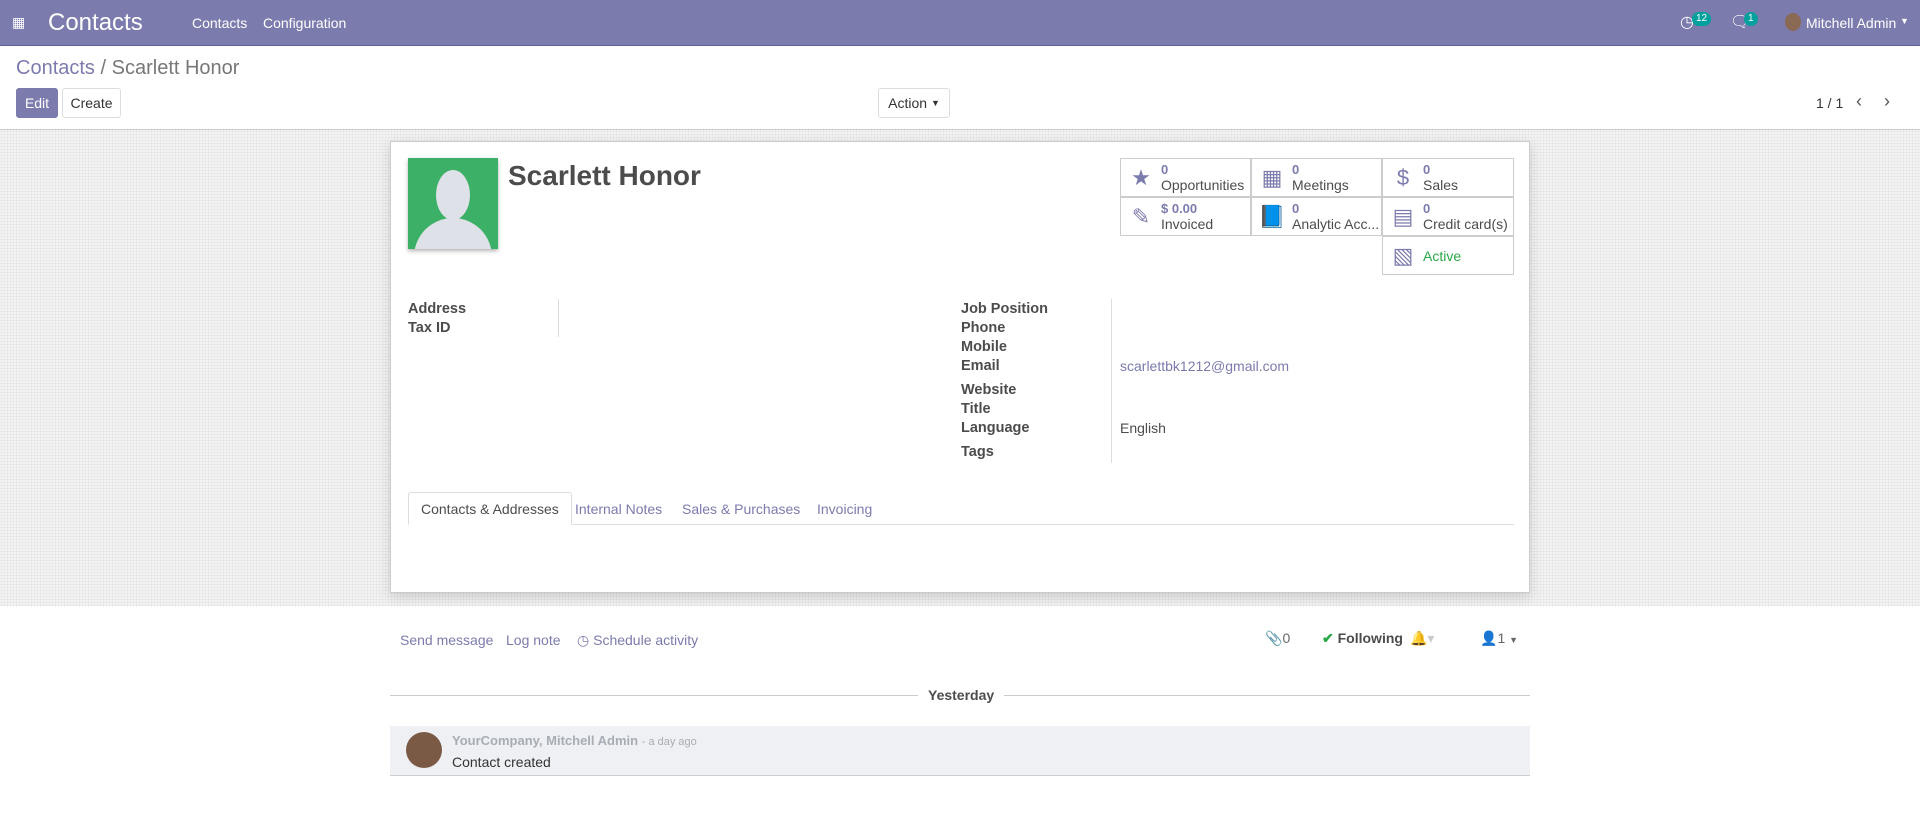 The width and height of the screenshot is (1920, 822). Describe the element at coordinates (37, 103) in the screenshot. I see `edit-button: Edit` at that location.